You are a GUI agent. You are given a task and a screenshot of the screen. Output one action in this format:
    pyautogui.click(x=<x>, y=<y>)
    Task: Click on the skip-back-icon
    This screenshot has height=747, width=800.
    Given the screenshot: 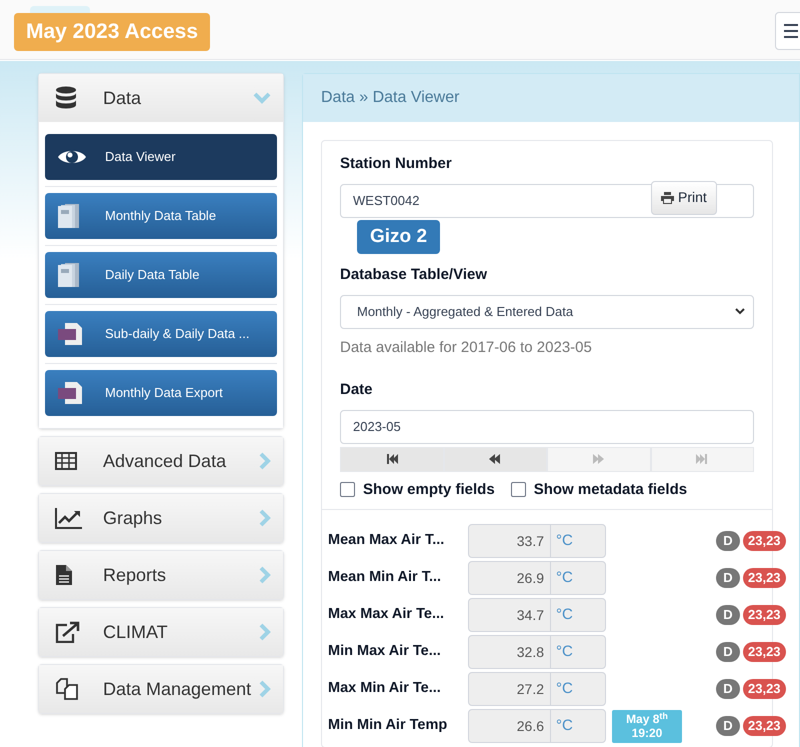 What is the action you would take?
    pyautogui.click(x=391, y=459)
    